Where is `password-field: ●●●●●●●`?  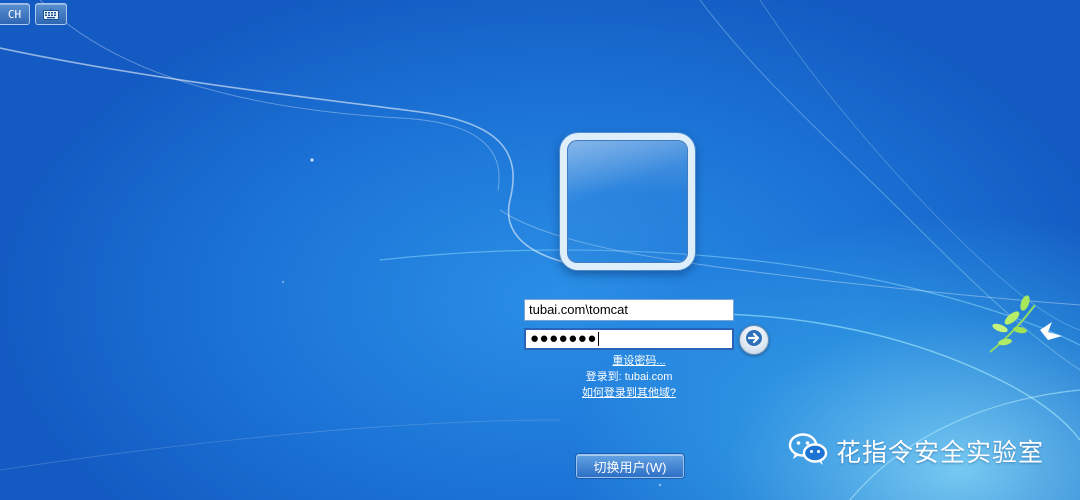
password-field: ●●●●●●● is located at coordinates (629, 339).